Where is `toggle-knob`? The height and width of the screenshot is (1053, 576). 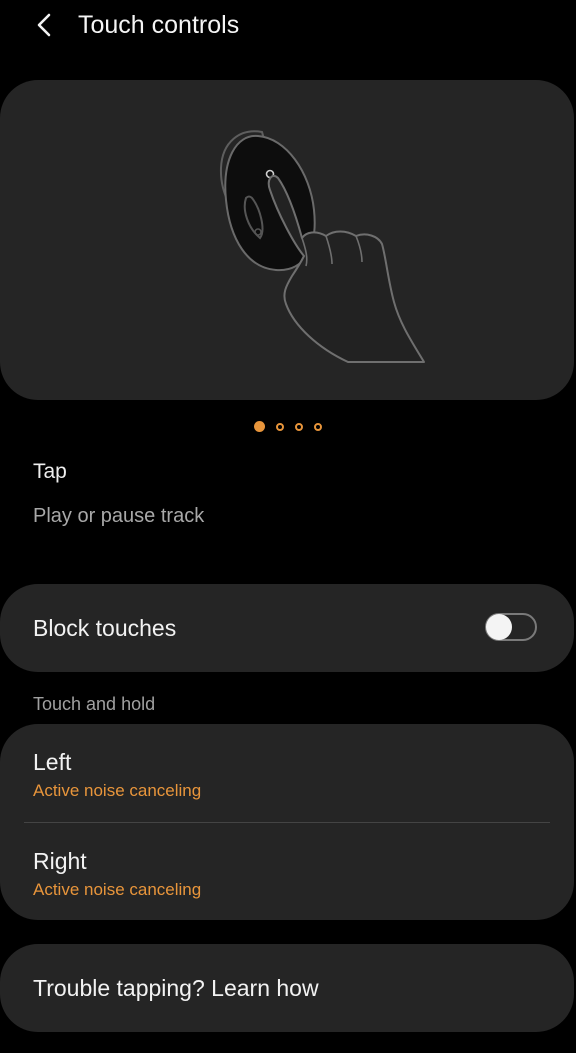
toggle-knob is located at coordinates (499, 627).